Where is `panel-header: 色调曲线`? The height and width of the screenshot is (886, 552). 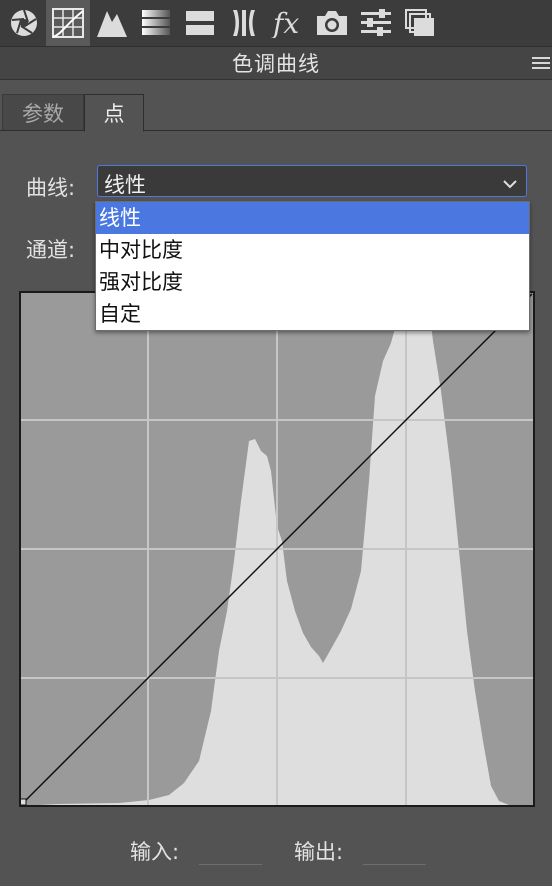 panel-header: 色调曲线 is located at coordinates (276, 63).